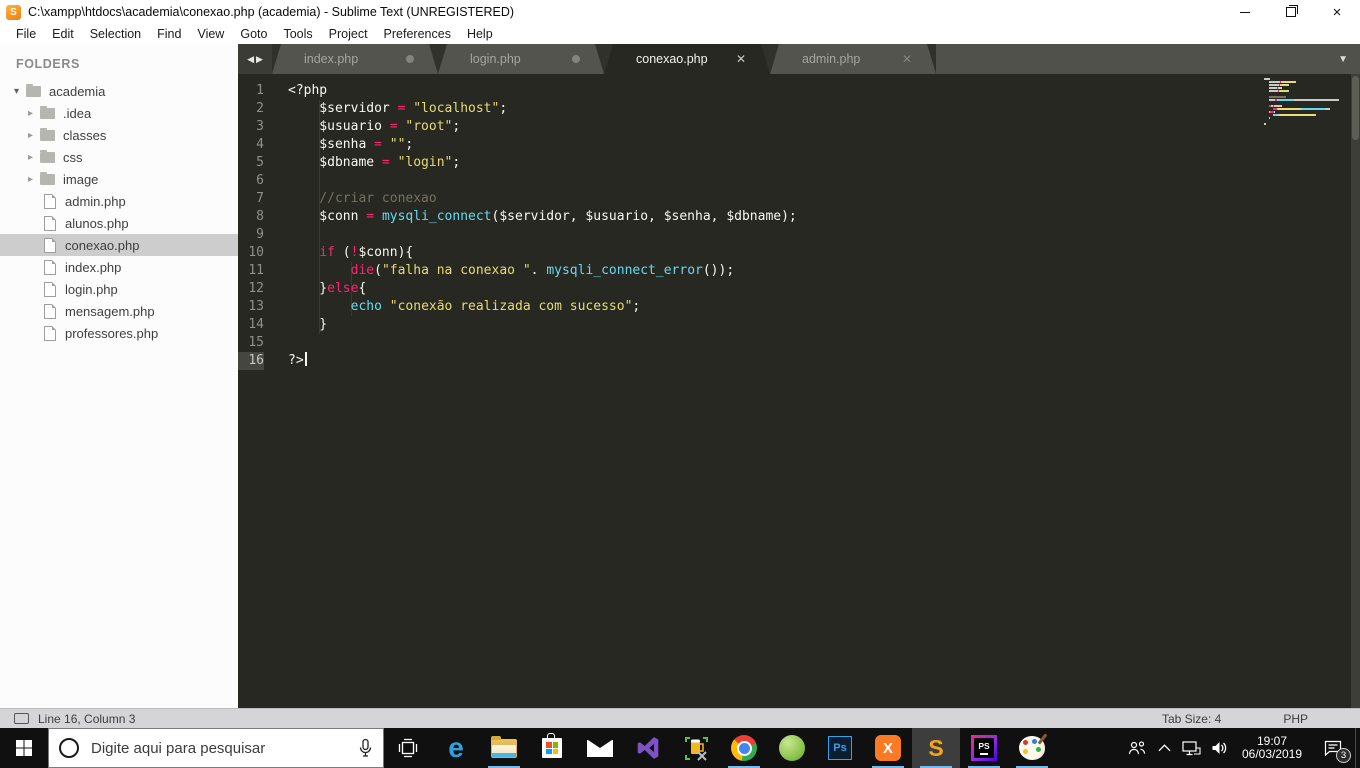 The height and width of the screenshot is (768, 1360). What do you see at coordinates (792, 748) in the screenshot?
I see `taskbar-button-android-studio` at bounding box center [792, 748].